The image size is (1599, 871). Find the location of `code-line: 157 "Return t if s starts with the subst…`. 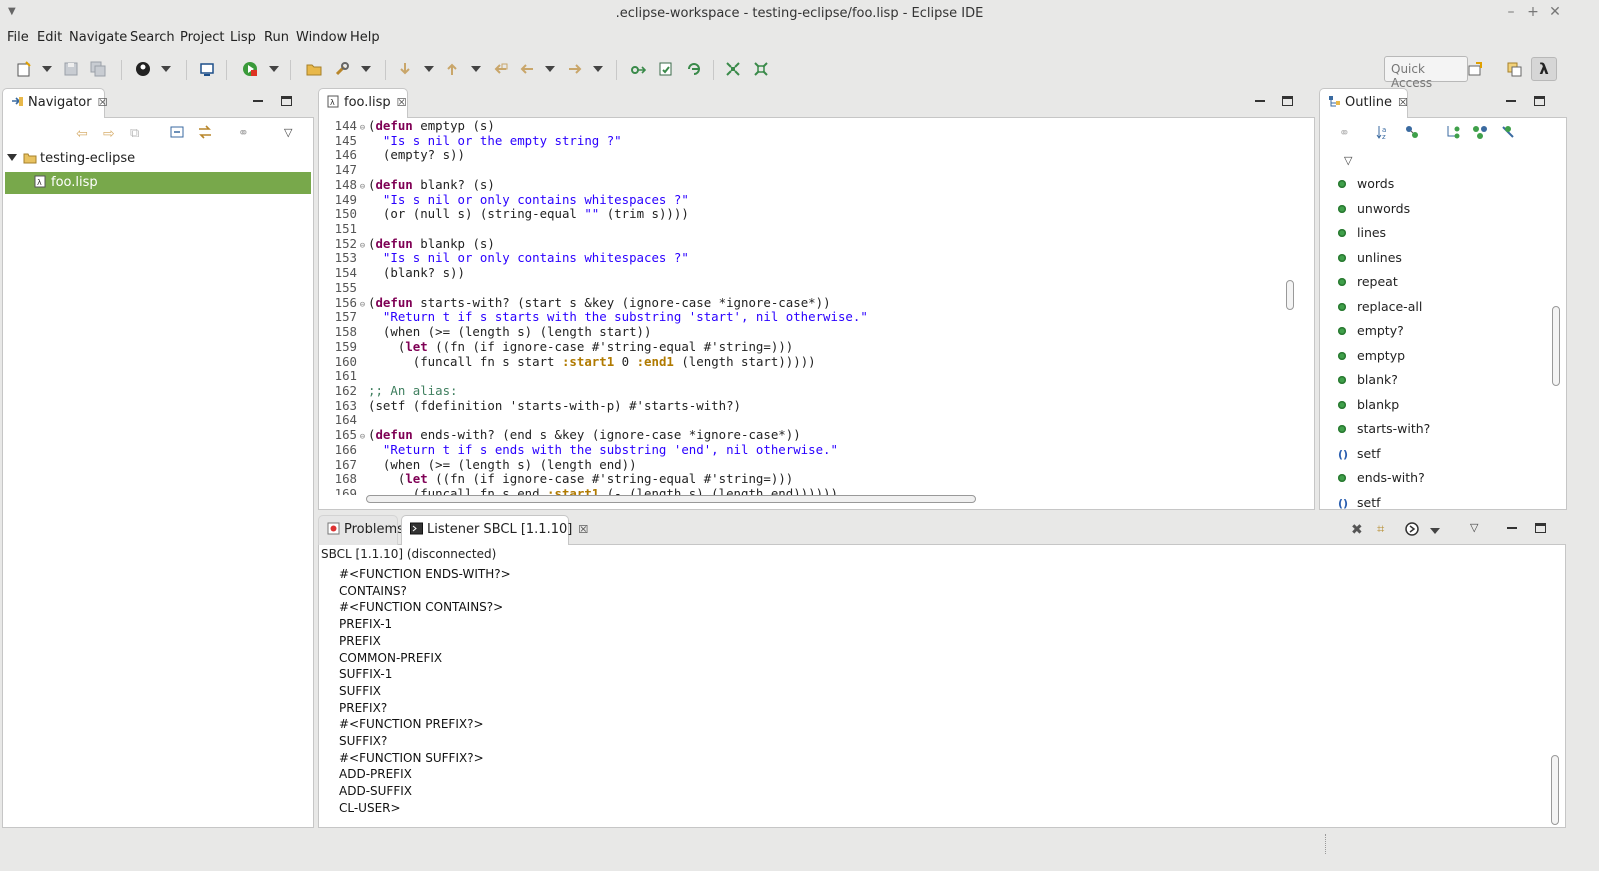

code-line: 157 "Return t if s starts with the subst… is located at coordinates (594, 317).